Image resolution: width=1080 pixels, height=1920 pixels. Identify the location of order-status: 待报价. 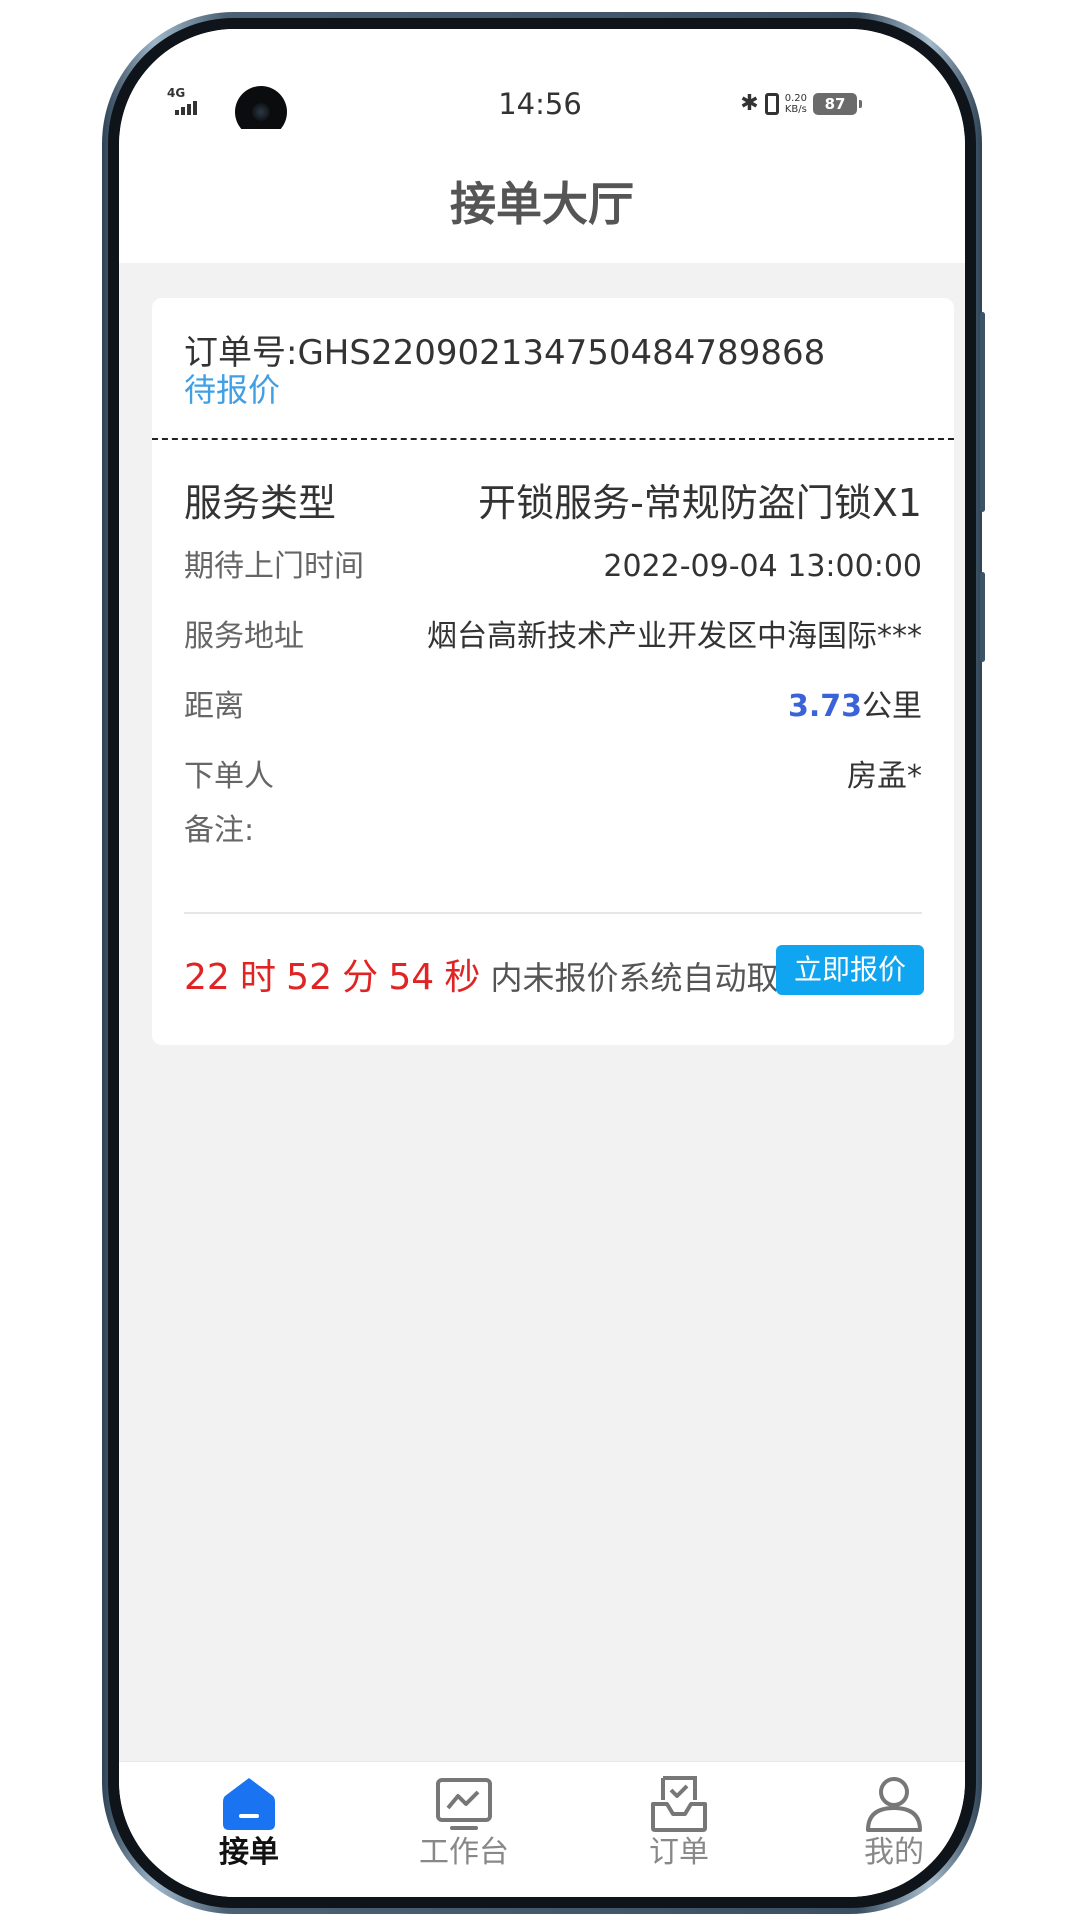
(232, 390).